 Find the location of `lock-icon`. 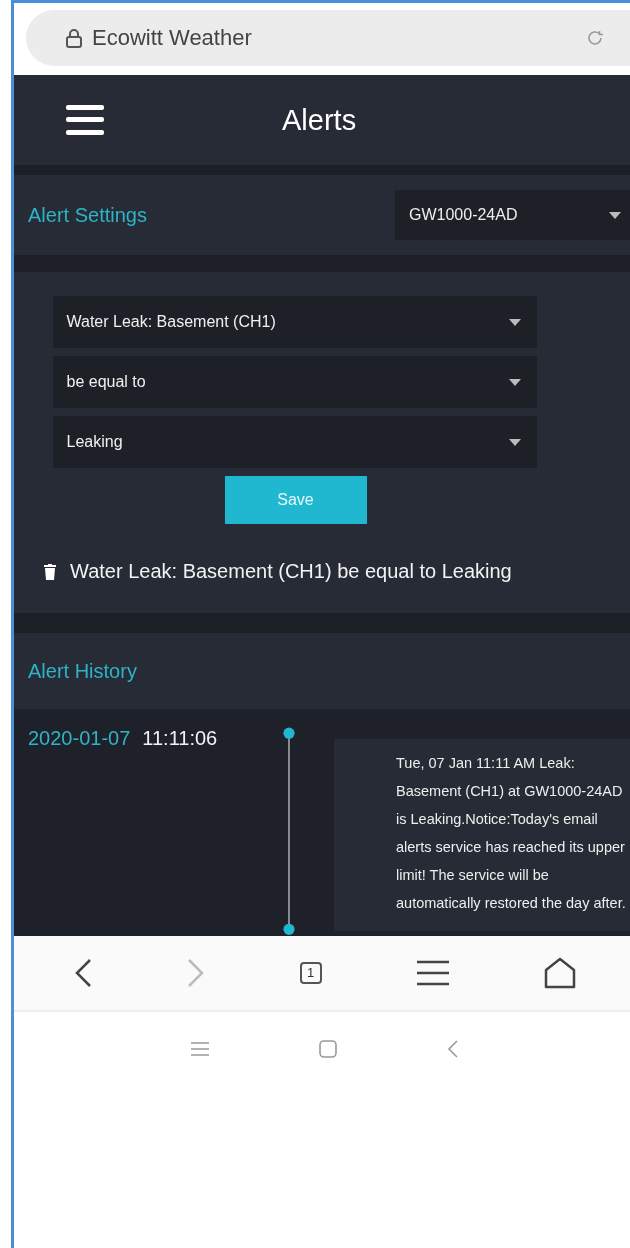

lock-icon is located at coordinates (74, 38).